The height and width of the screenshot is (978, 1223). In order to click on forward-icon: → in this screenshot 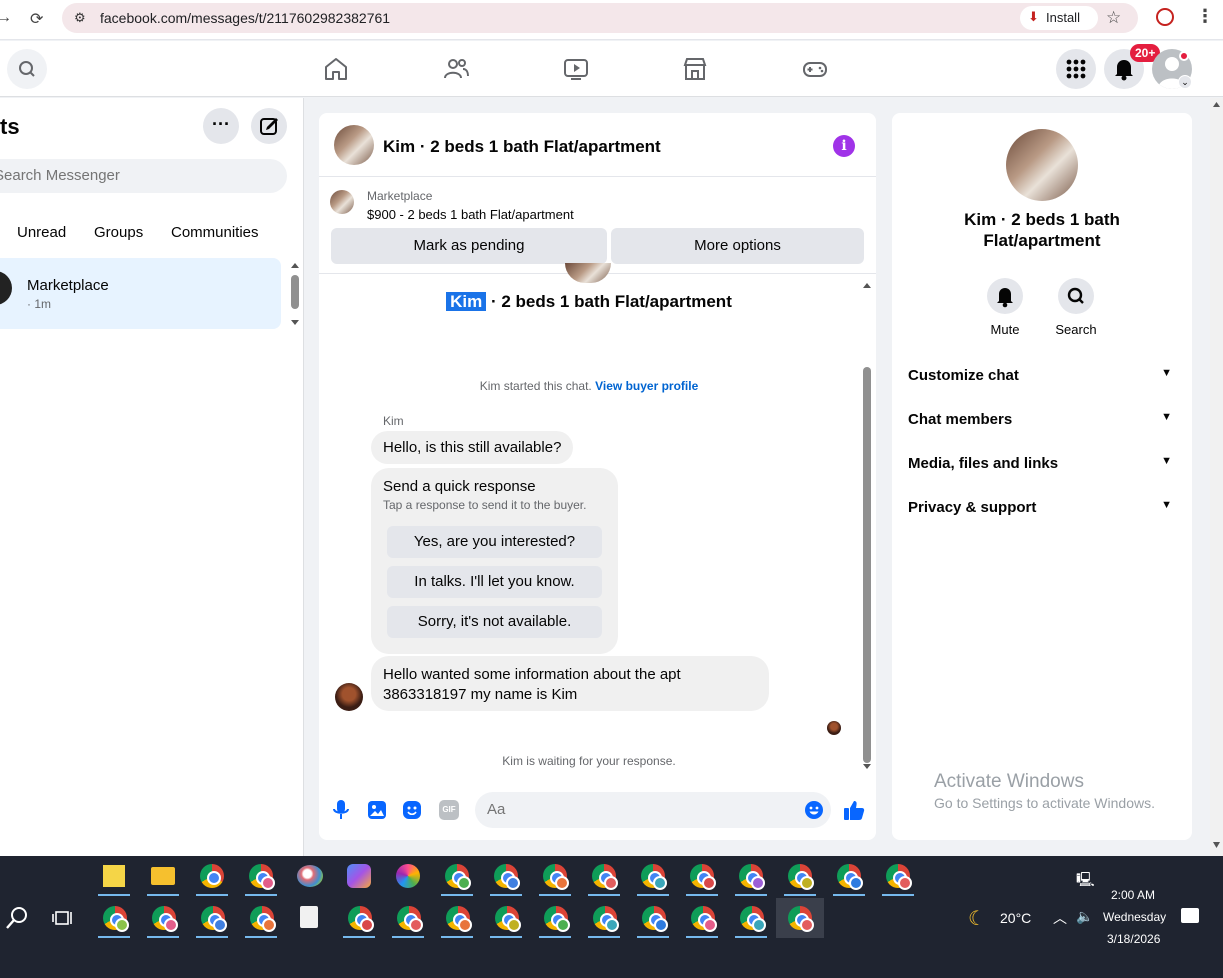, I will do `click(6, 18)`.